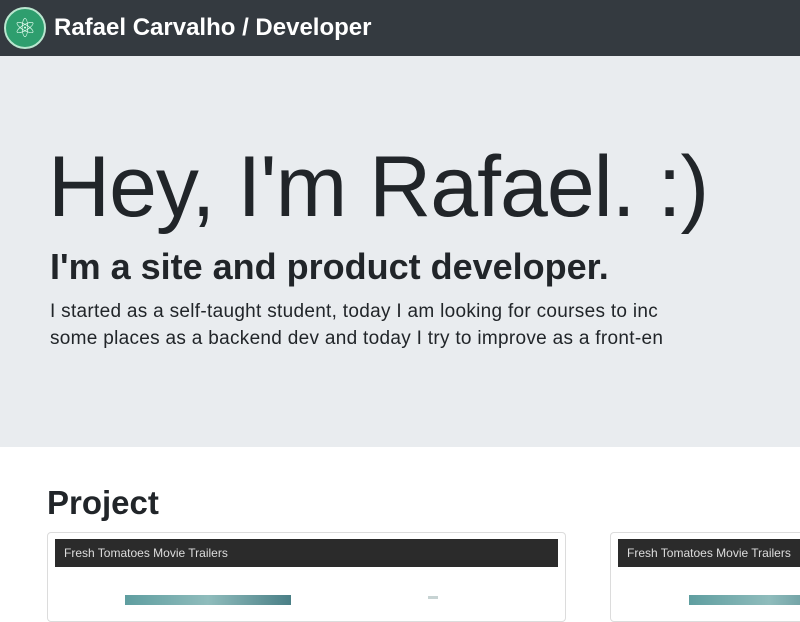 The image size is (800, 622). What do you see at coordinates (433, 597) in the screenshot?
I see `project-thumbnail-detail` at bounding box center [433, 597].